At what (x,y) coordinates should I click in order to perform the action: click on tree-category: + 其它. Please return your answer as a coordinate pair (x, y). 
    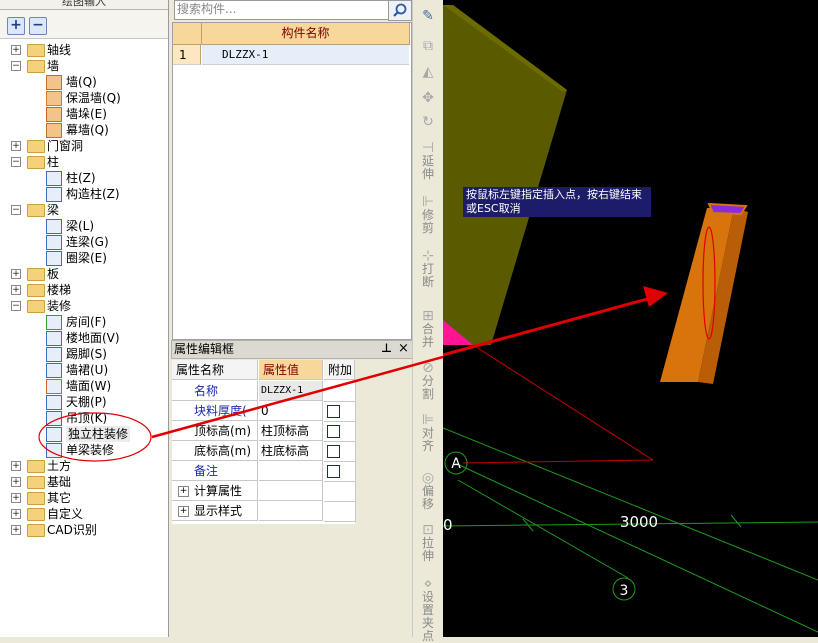
    Looking at the image, I should click on (84, 498).